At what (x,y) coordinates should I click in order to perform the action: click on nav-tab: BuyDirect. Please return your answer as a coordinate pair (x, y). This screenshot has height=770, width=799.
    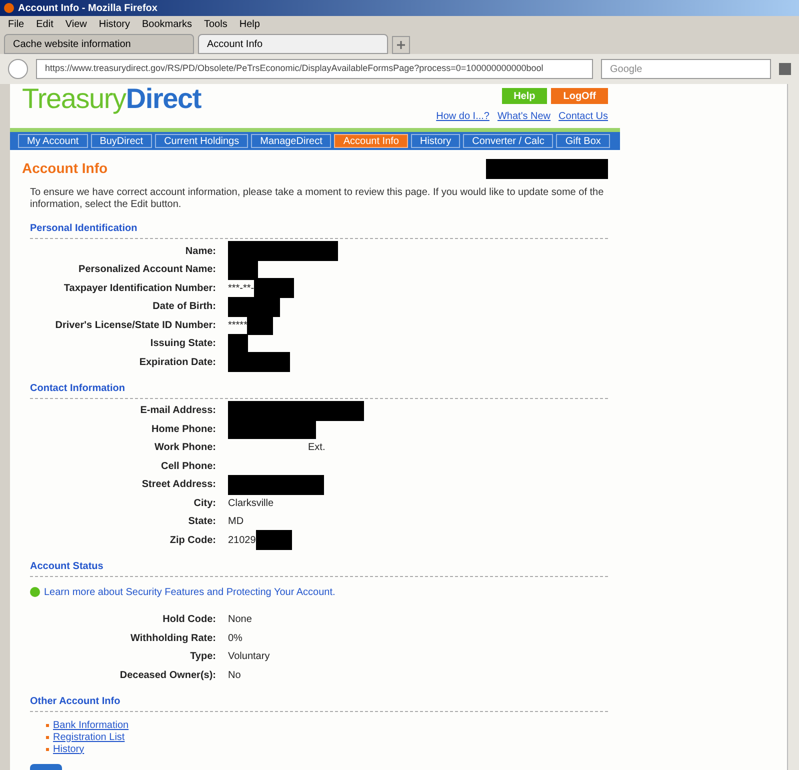
    Looking at the image, I should click on (121, 141).